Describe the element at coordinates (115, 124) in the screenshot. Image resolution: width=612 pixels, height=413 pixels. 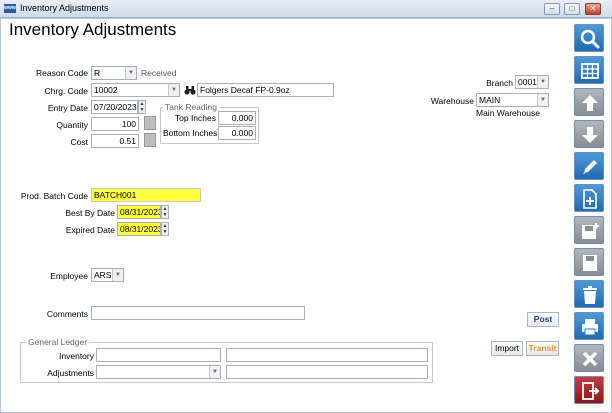
I see `quantity-input: 100` at that location.